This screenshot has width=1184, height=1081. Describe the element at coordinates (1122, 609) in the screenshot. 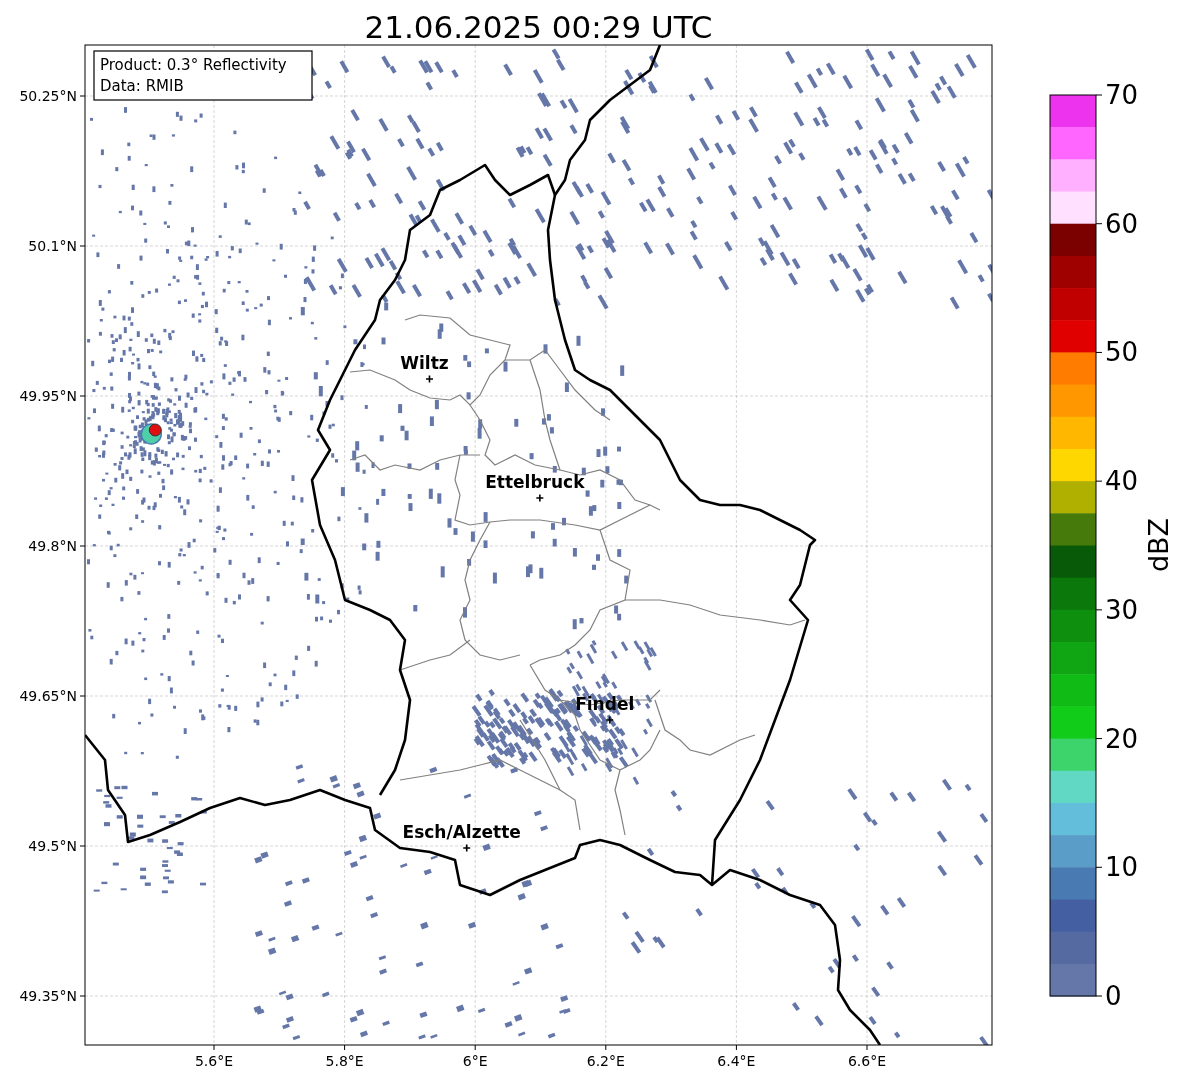

I see `colorbar-tick-label: 30` at that location.